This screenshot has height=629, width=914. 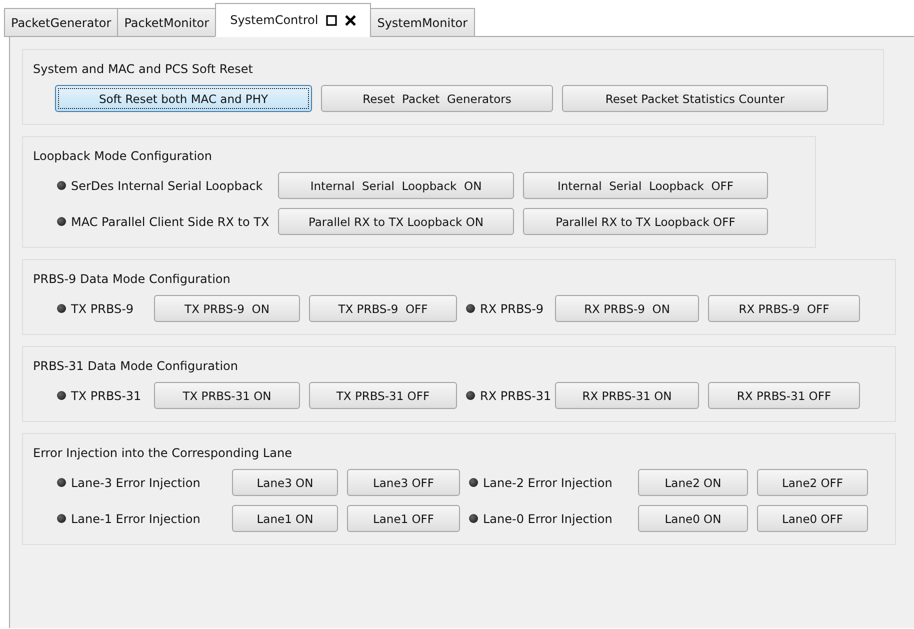 What do you see at coordinates (332, 20) in the screenshot?
I see `maximize-icon` at bounding box center [332, 20].